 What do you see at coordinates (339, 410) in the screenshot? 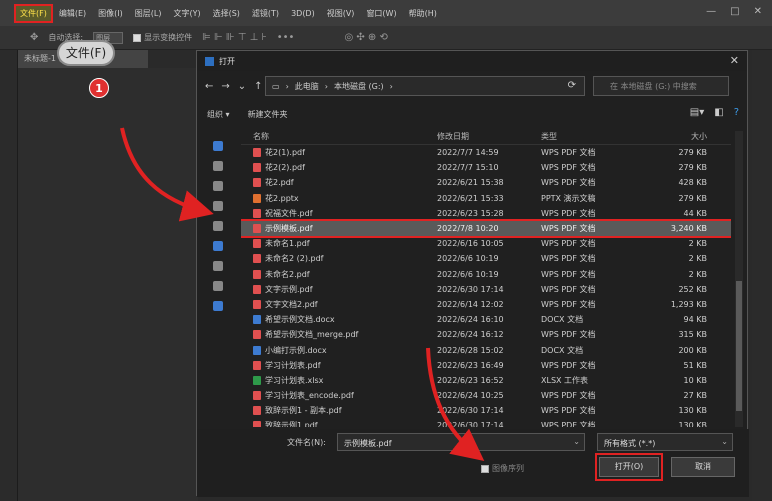
I see `file-name-cell: 致辞示例1 - 副本.pdf` at bounding box center [339, 410].